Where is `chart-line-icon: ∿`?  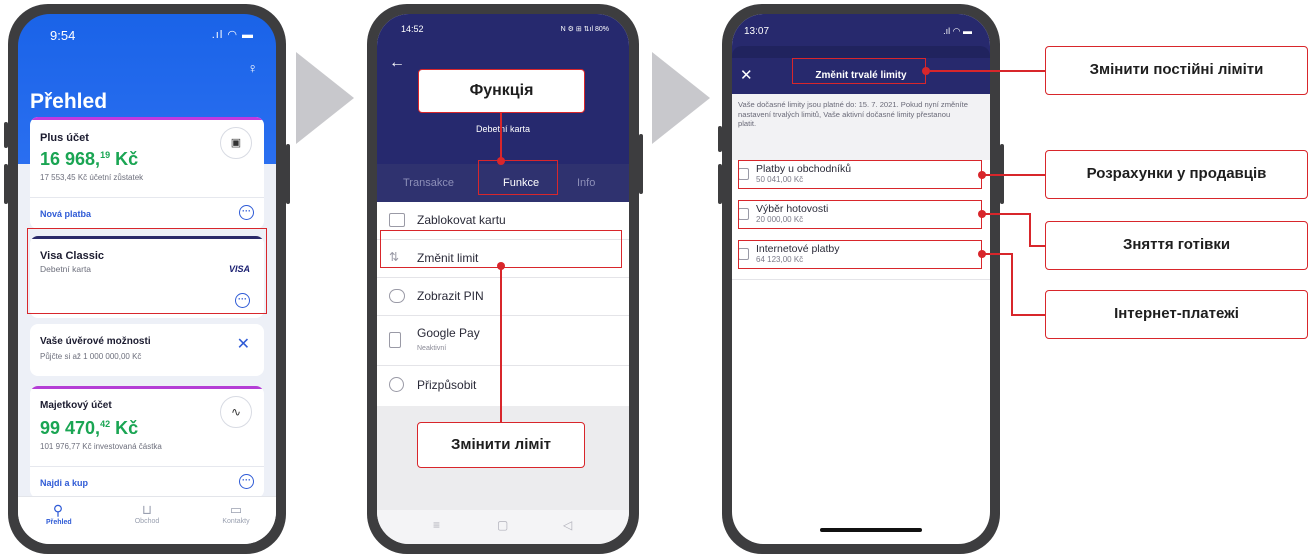 chart-line-icon: ∿ is located at coordinates (236, 412).